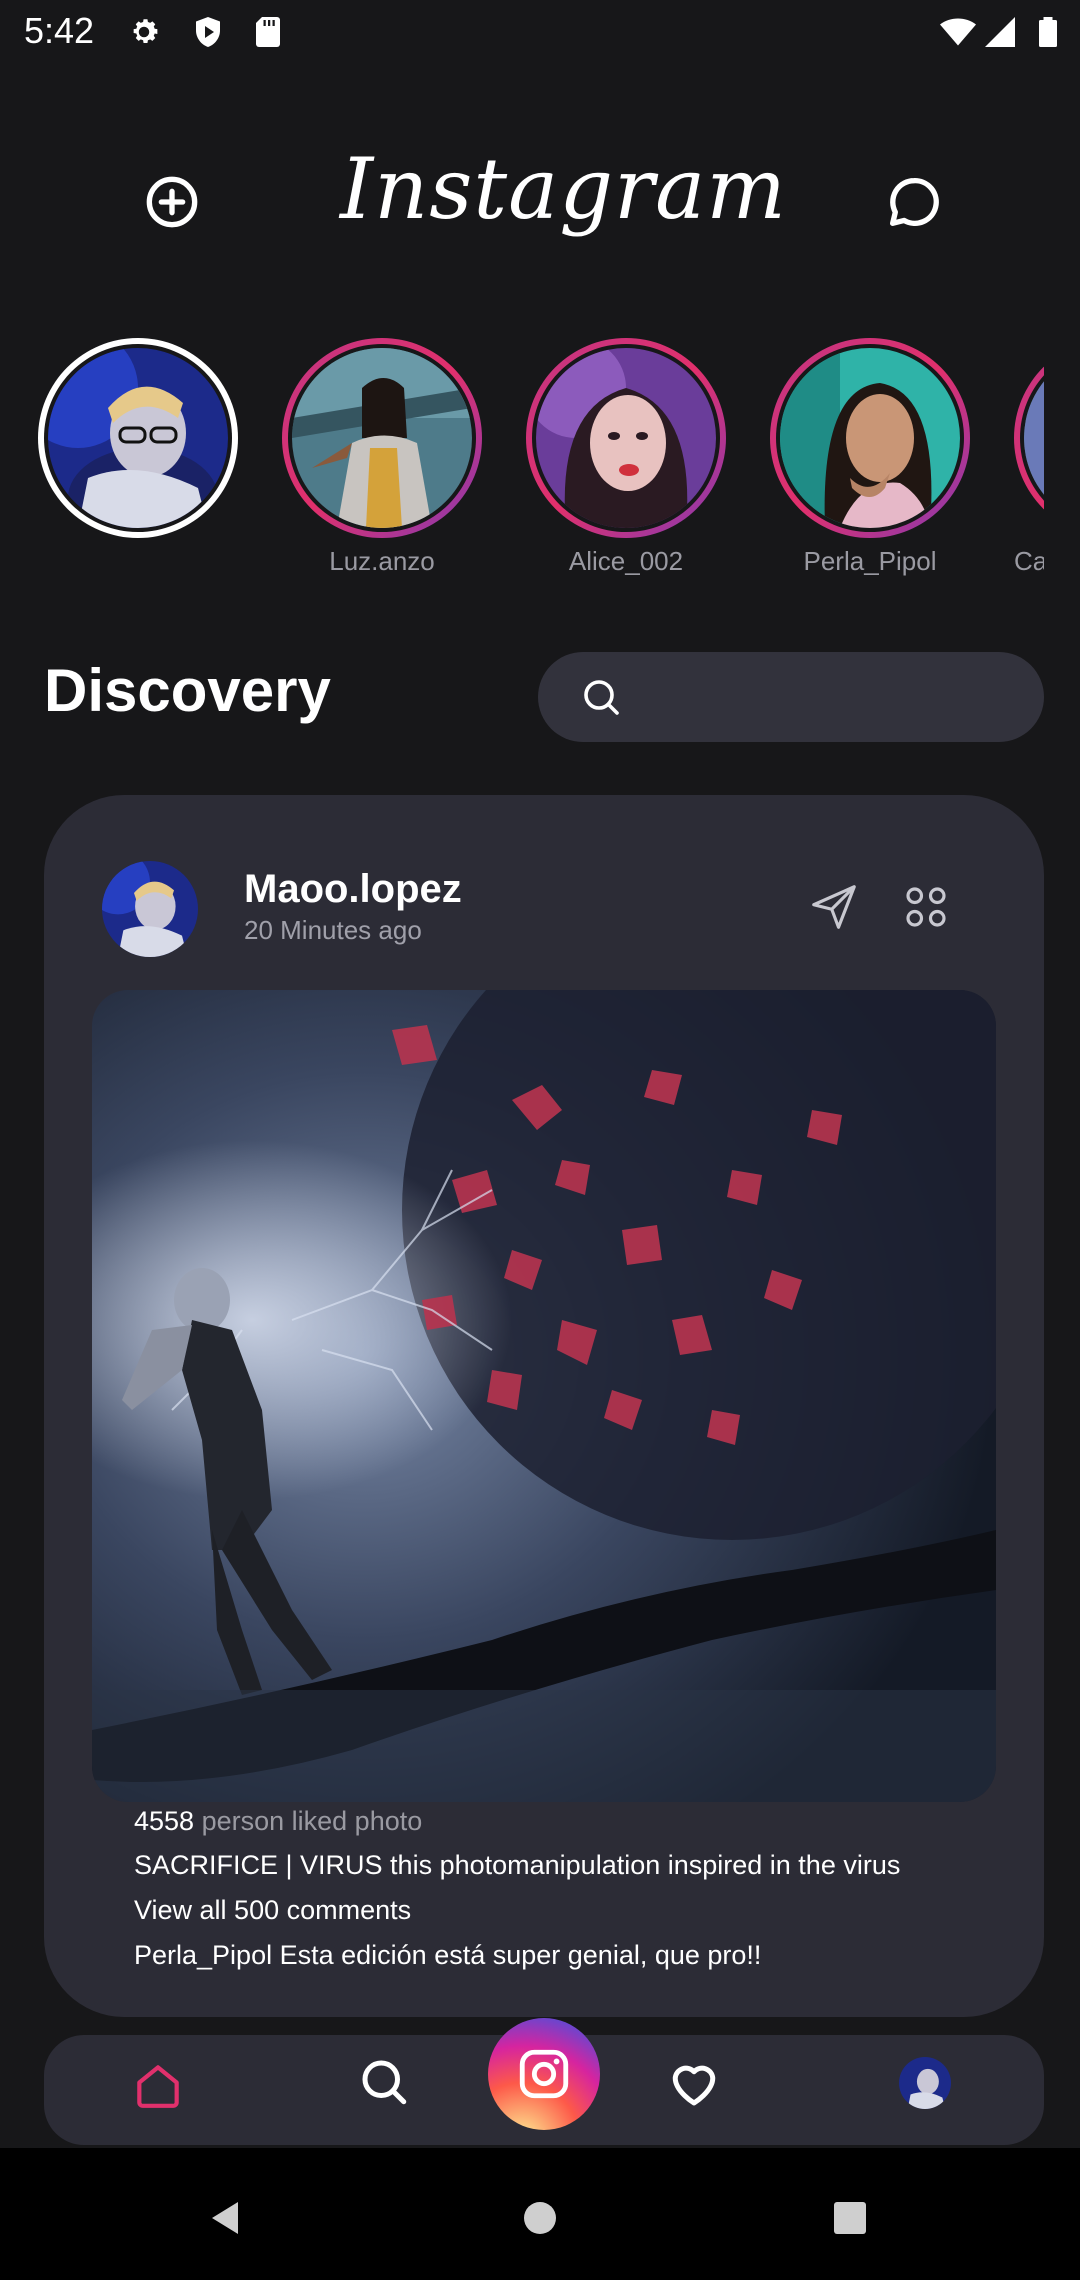  Describe the element at coordinates (828, 697) in the screenshot. I see `search-input` at that location.